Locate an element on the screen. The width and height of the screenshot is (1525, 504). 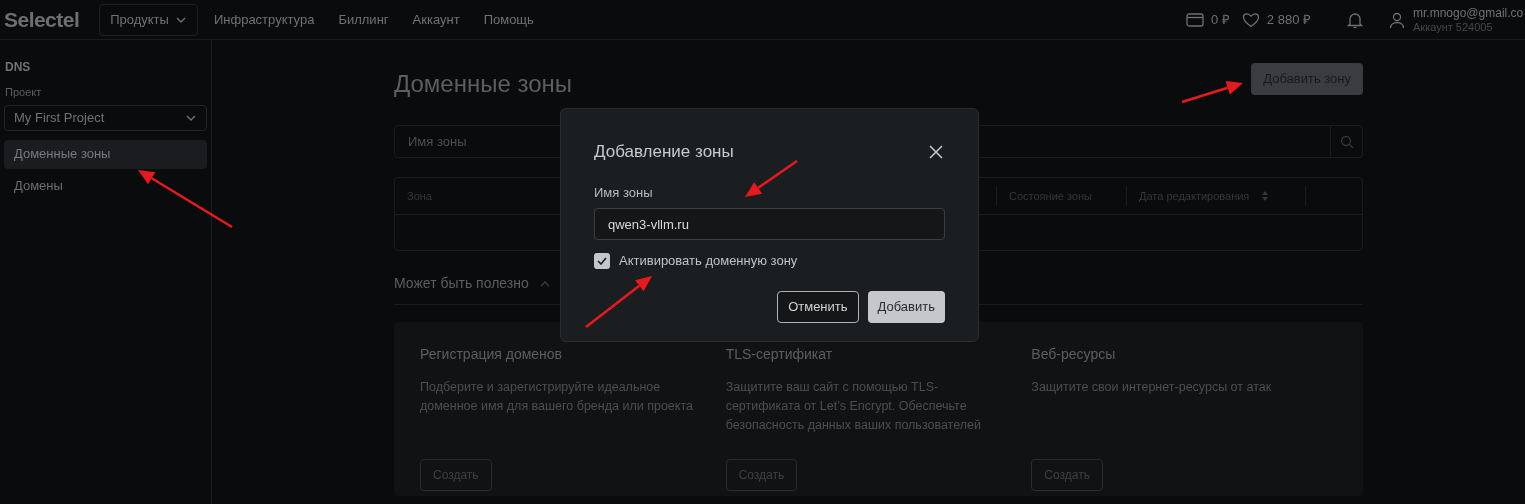
section-title: DNS is located at coordinates (18, 67).